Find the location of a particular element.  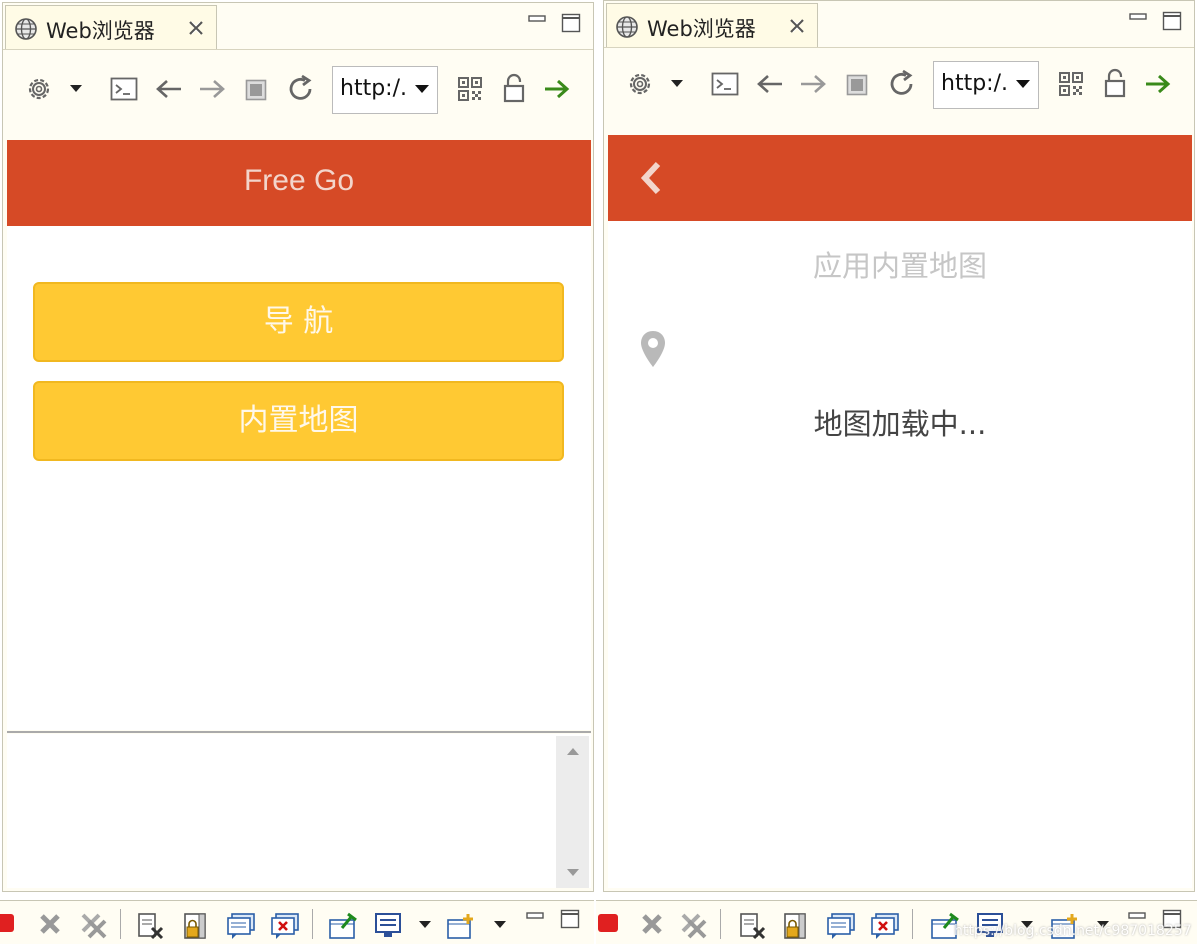

navigate-button: 导 航 is located at coordinates (298, 322).